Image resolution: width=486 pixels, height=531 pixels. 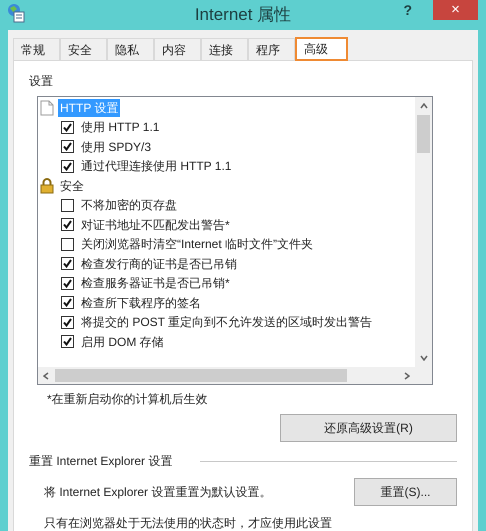 I want to click on tab: 安全, so click(x=83, y=49).